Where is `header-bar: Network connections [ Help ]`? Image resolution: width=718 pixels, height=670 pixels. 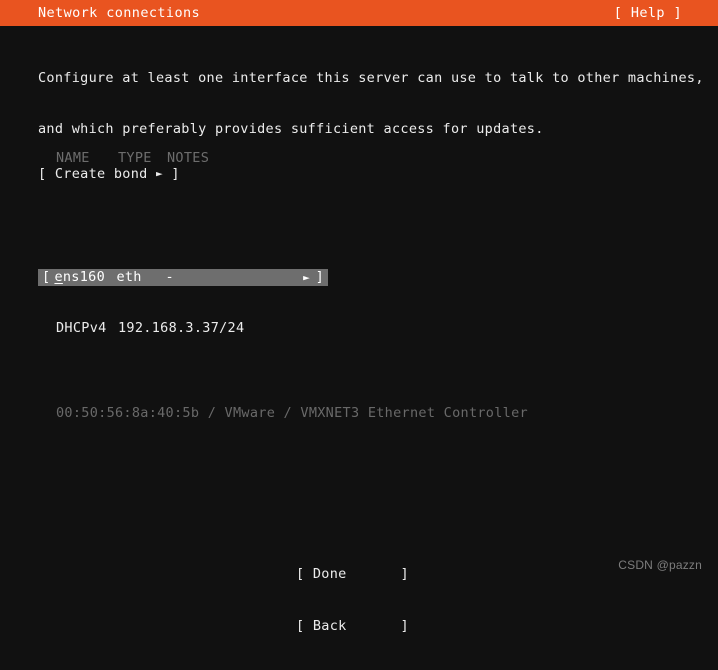 header-bar: Network connections [ Help ] is located at coordinates (359, 13).